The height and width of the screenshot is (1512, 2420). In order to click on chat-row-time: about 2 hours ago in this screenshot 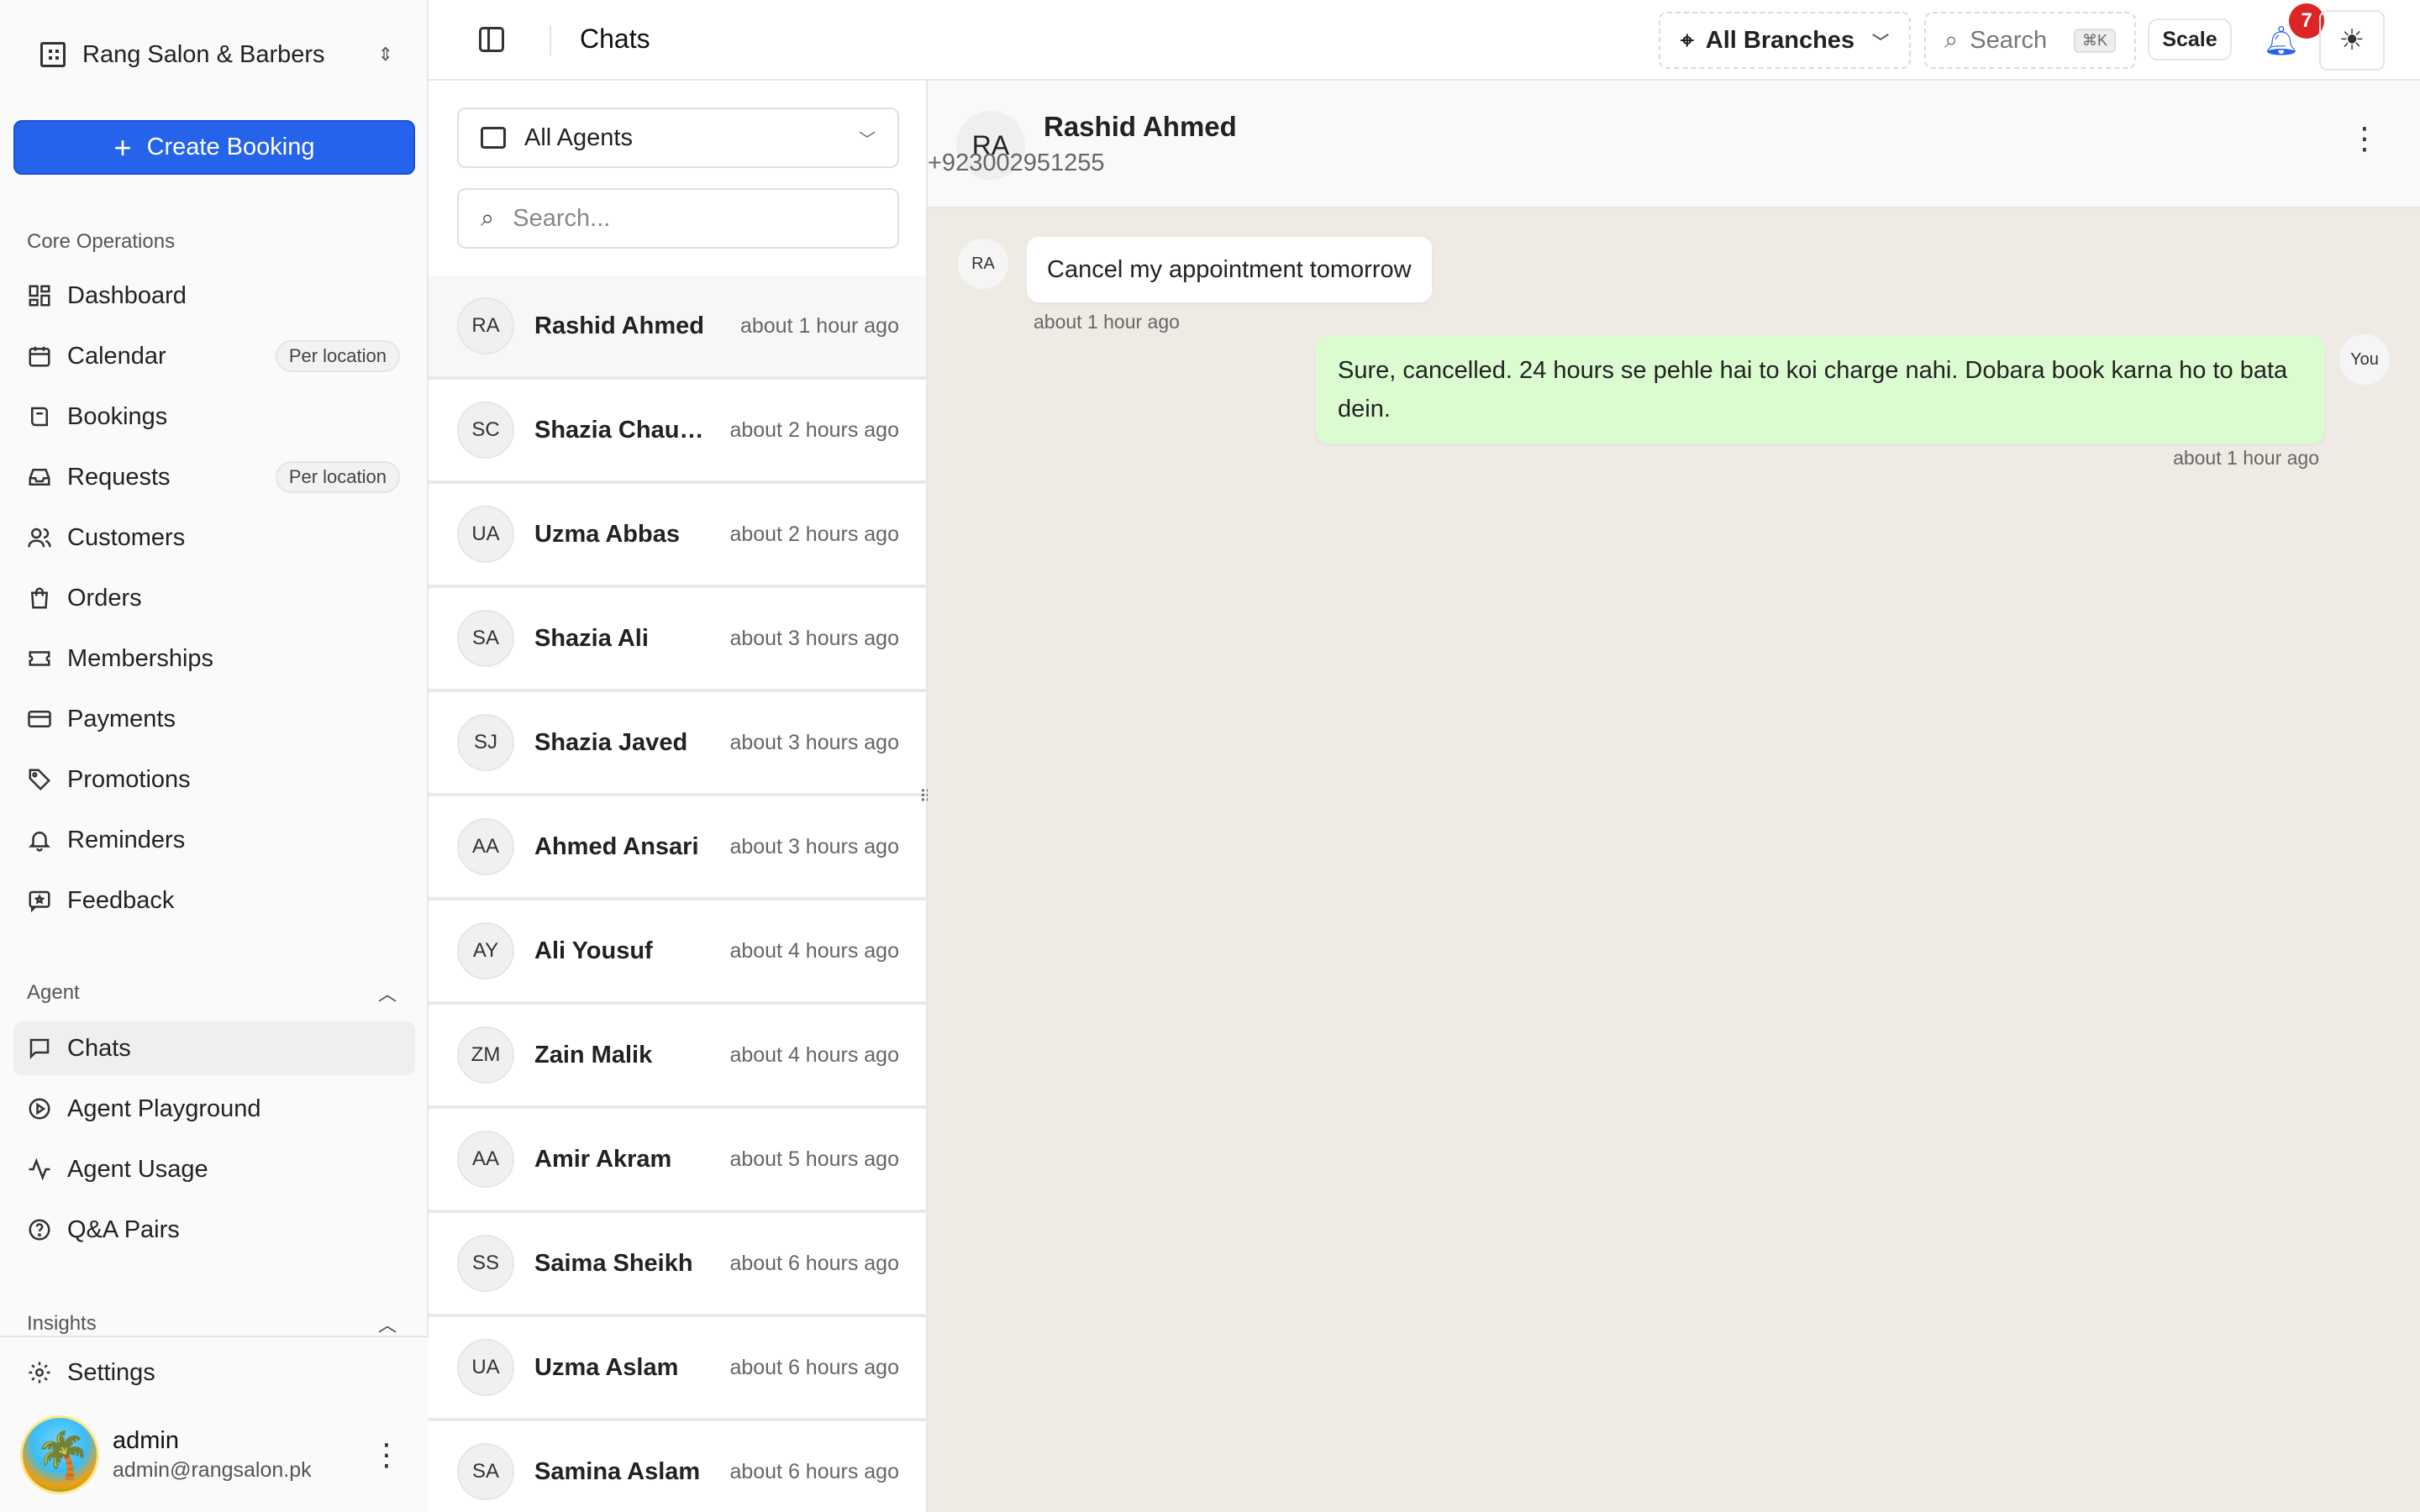, I will do `click(814, 534)`.